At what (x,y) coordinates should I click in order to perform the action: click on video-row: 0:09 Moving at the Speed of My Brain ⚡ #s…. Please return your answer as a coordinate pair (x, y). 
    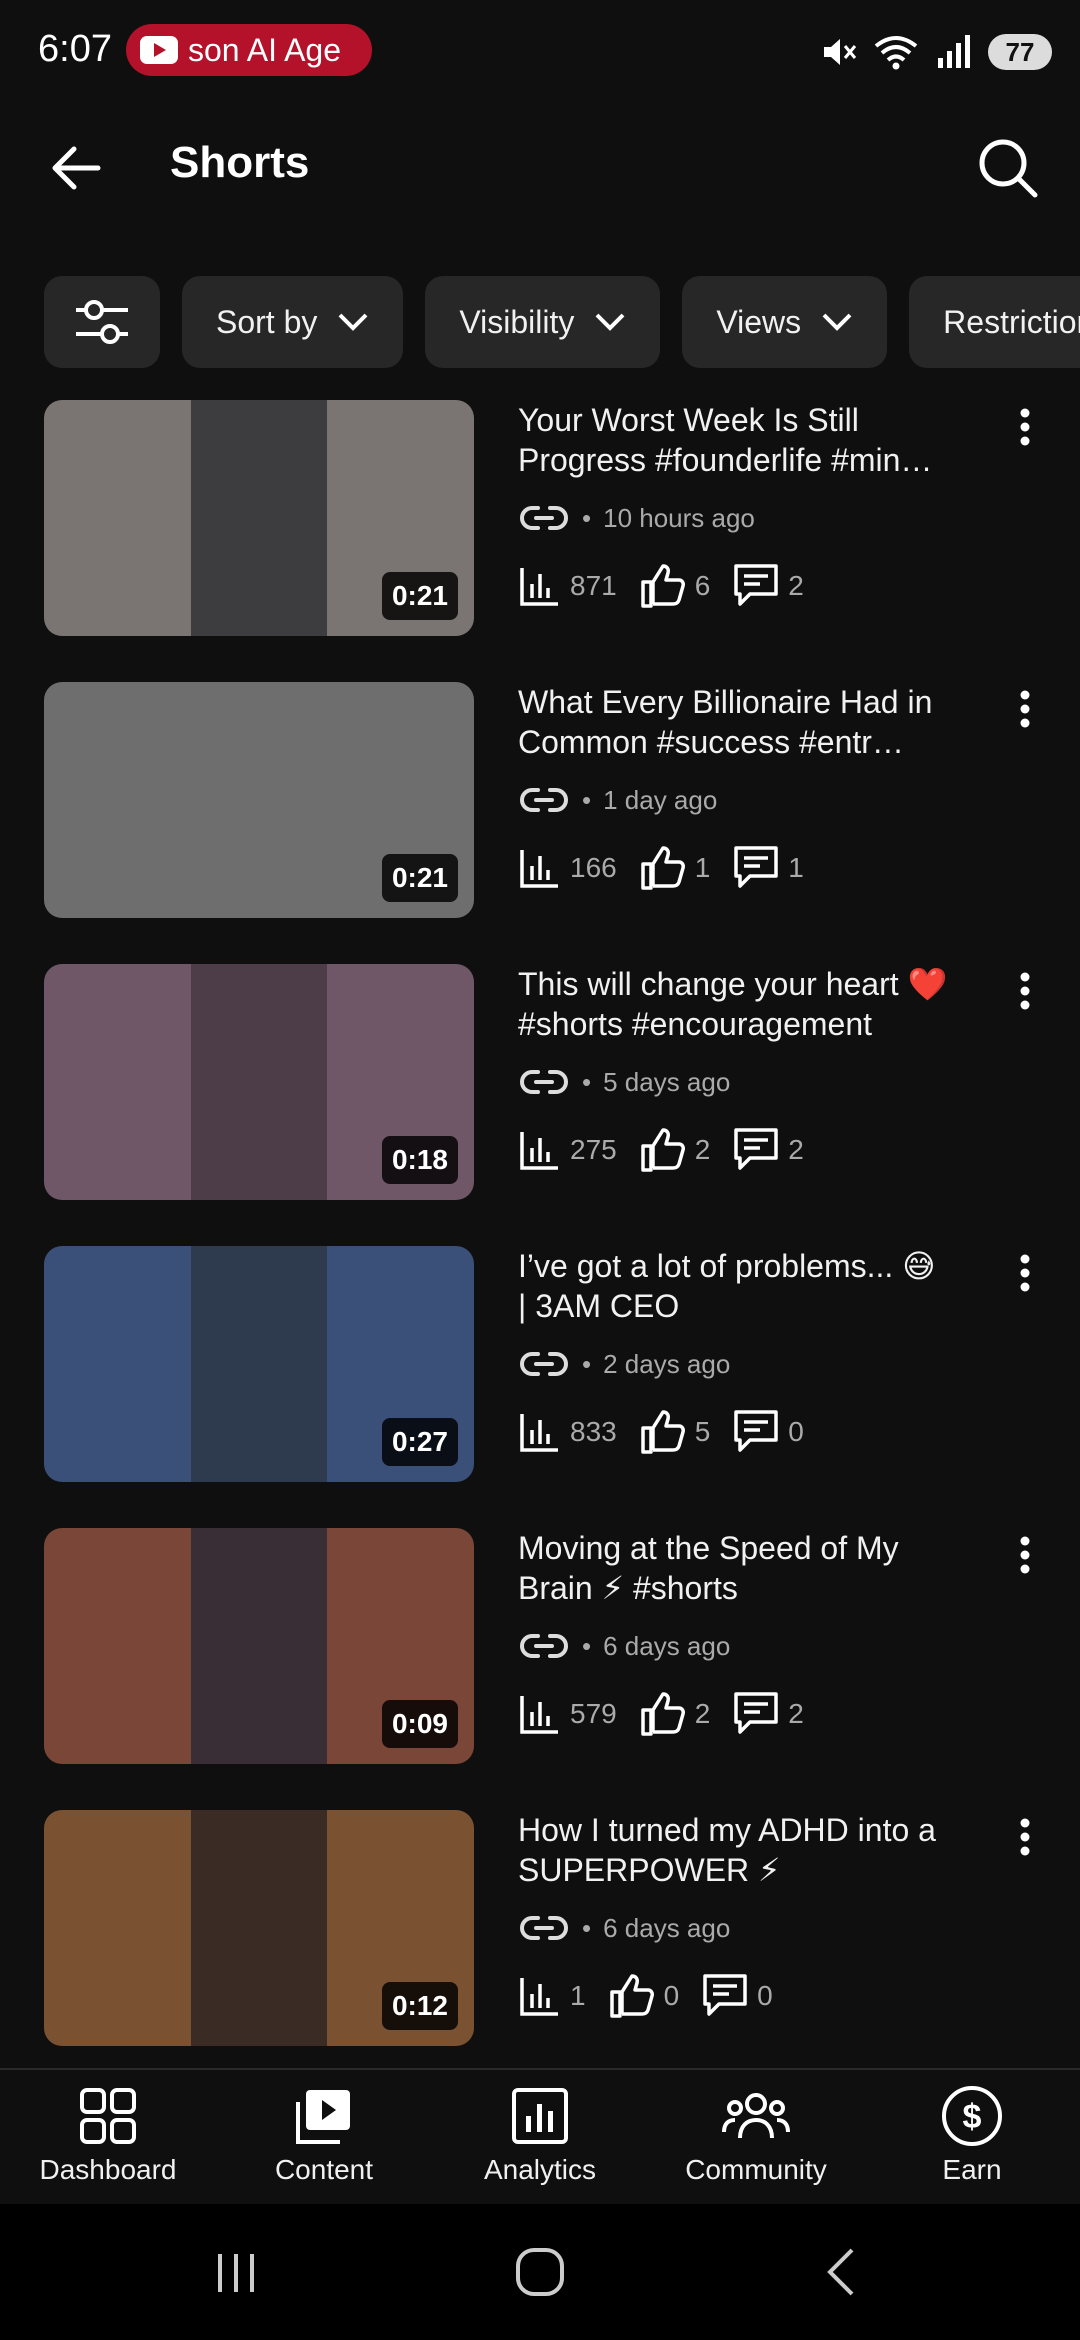
    Looking at the image, I should click on (540, 1646).